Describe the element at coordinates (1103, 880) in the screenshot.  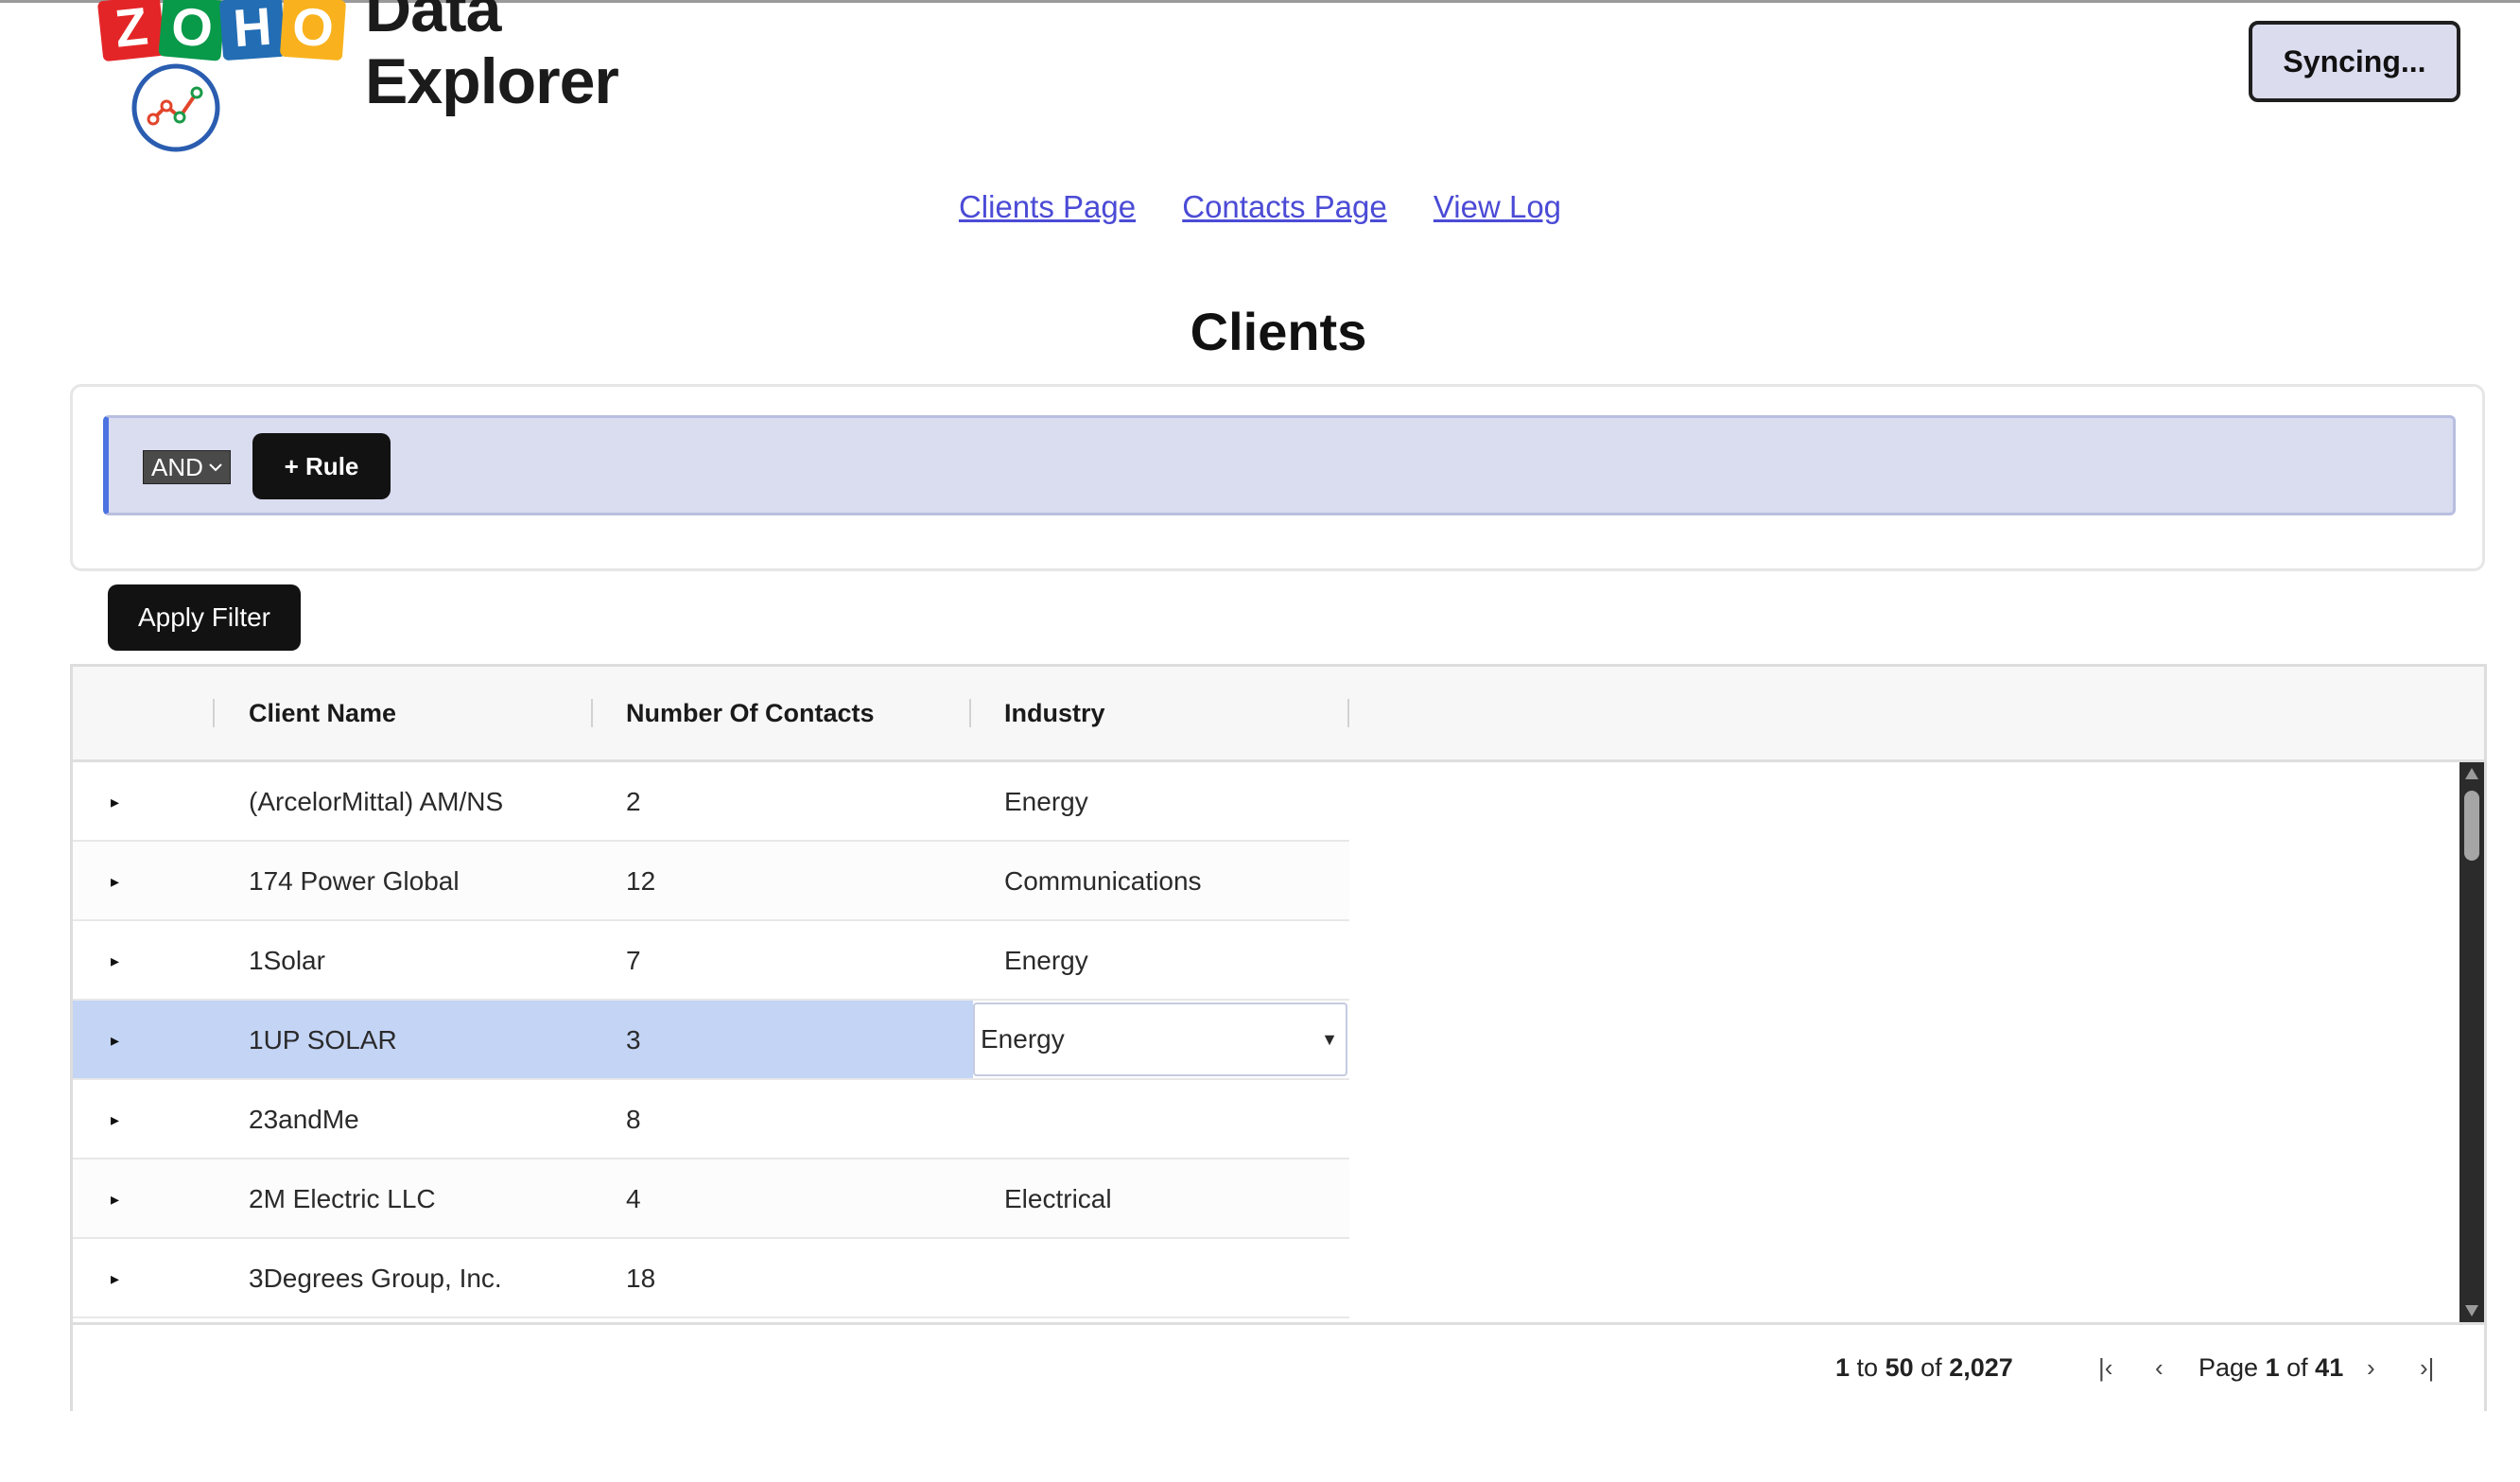
I see `cell-industry: Communications` at that location.